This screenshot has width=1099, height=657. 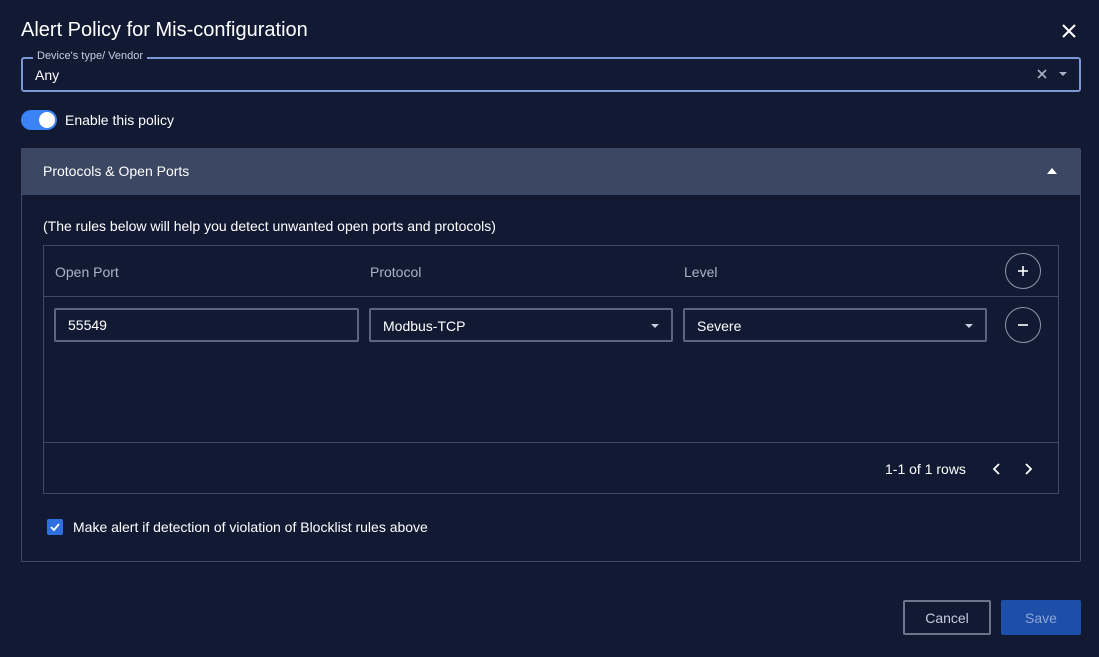 I want to click on level-value: Severe, so click(x=719, y=326).